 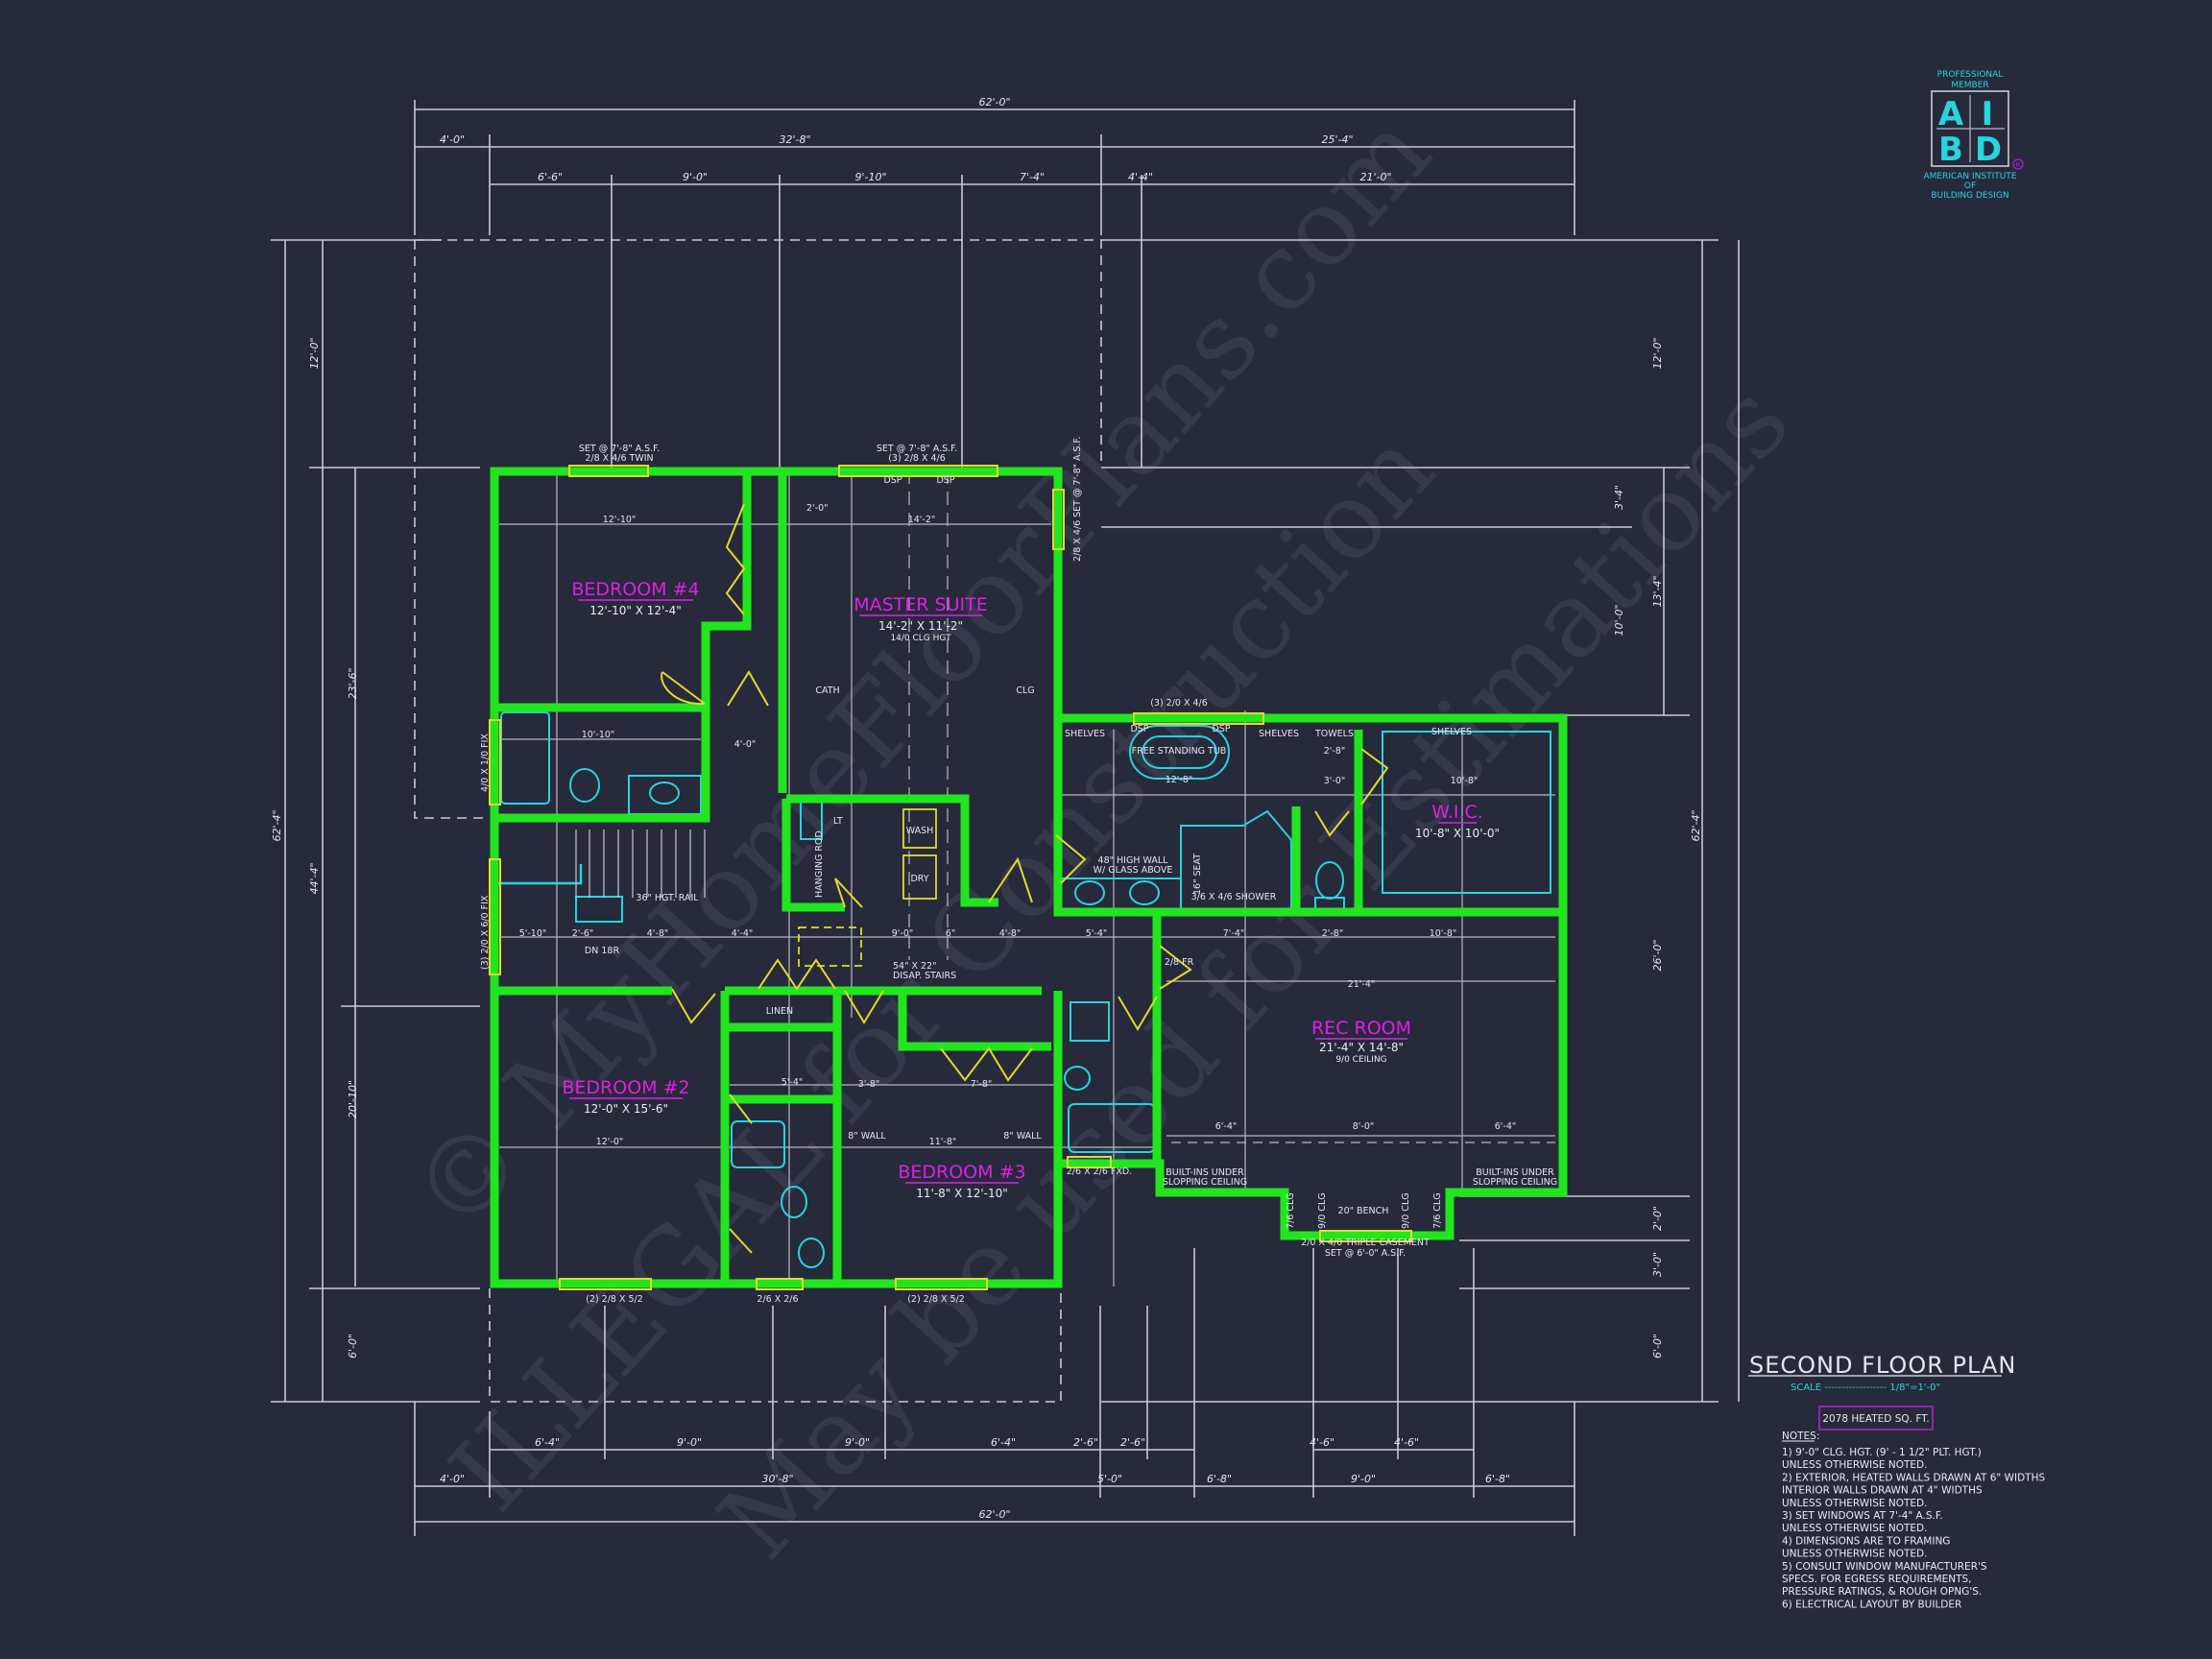 What do you see at coordinates (796, 974) in the screenshot?
I see `double-door-swing` at bounding box center [796, 974].